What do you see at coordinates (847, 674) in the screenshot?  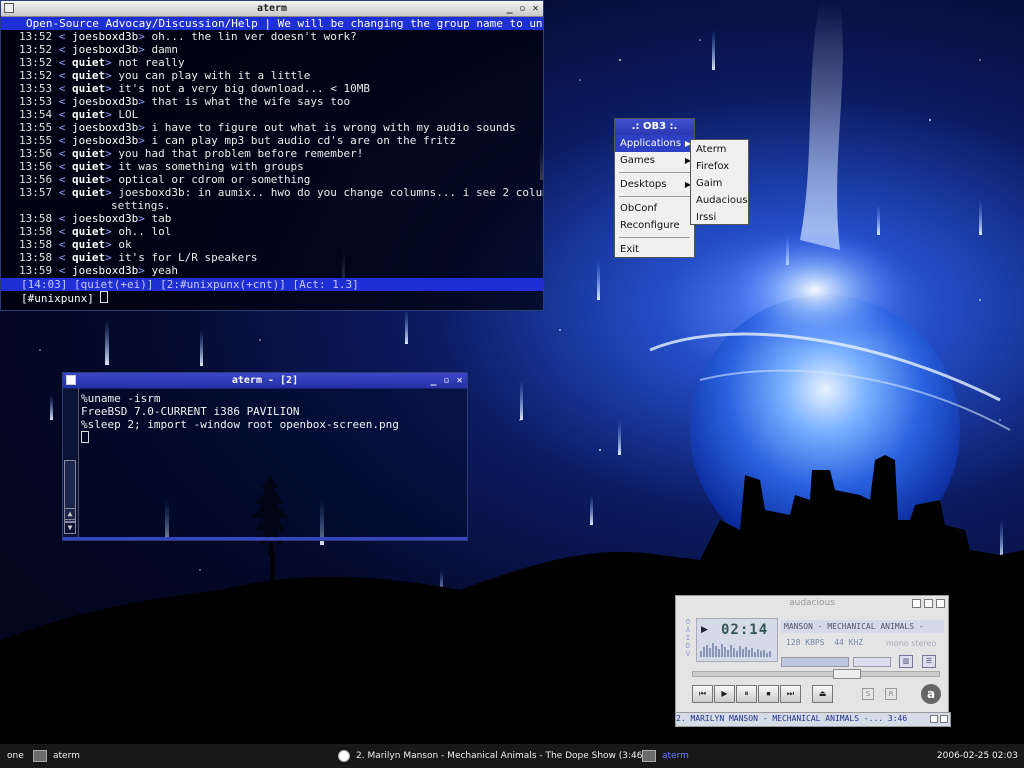 I see `seek-thumb` at bounding box center [847, 674].